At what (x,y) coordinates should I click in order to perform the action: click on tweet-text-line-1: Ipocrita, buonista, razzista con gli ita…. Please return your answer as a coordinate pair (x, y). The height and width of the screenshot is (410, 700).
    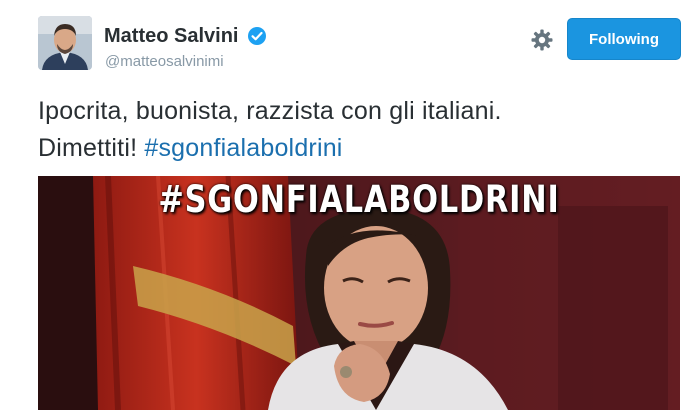
    Looking at the image, I should click on (270, 111).